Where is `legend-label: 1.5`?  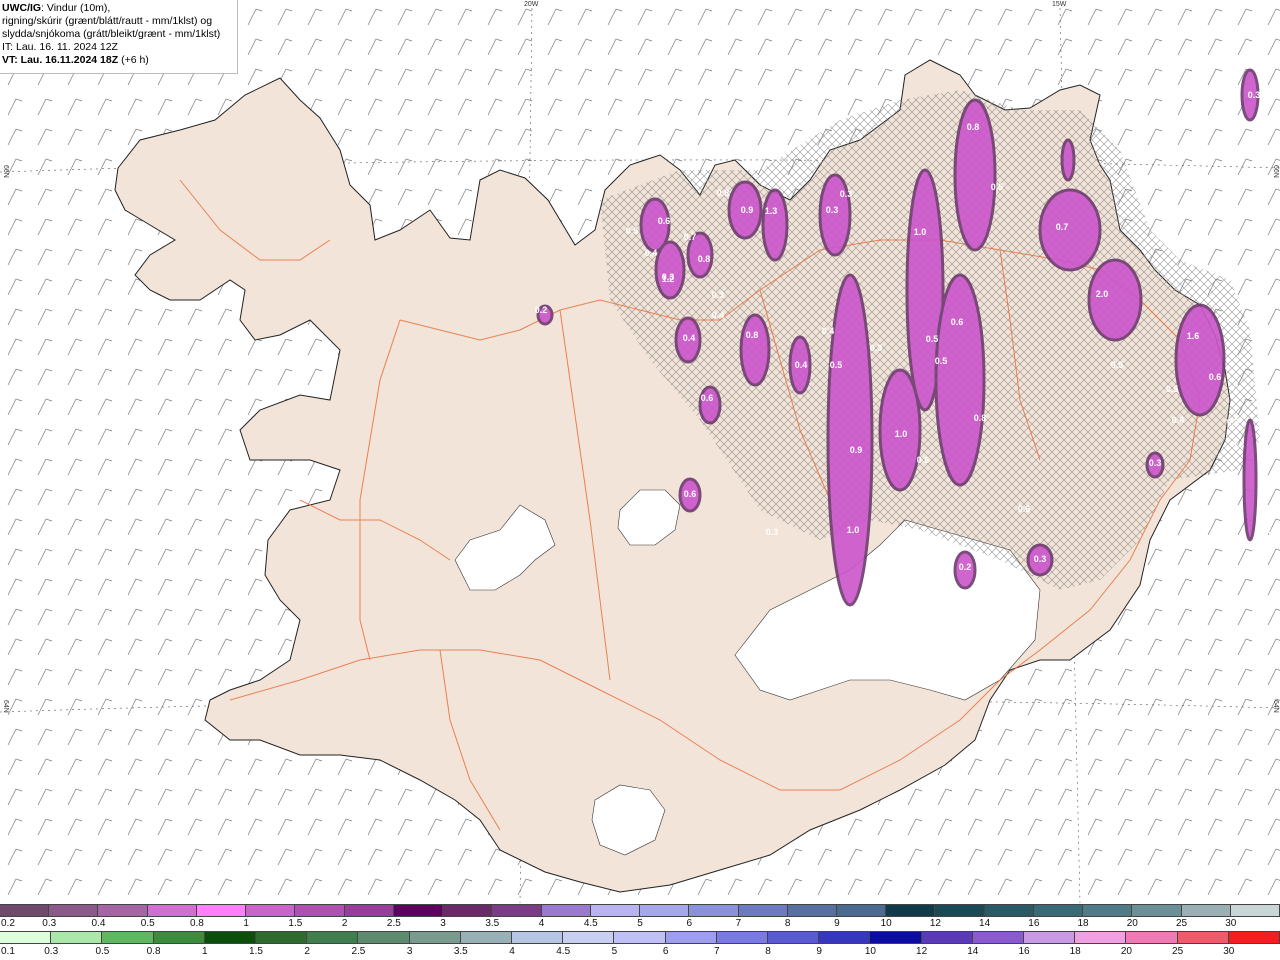
legend-label: 1.5 is located at coordinates (295, 923).